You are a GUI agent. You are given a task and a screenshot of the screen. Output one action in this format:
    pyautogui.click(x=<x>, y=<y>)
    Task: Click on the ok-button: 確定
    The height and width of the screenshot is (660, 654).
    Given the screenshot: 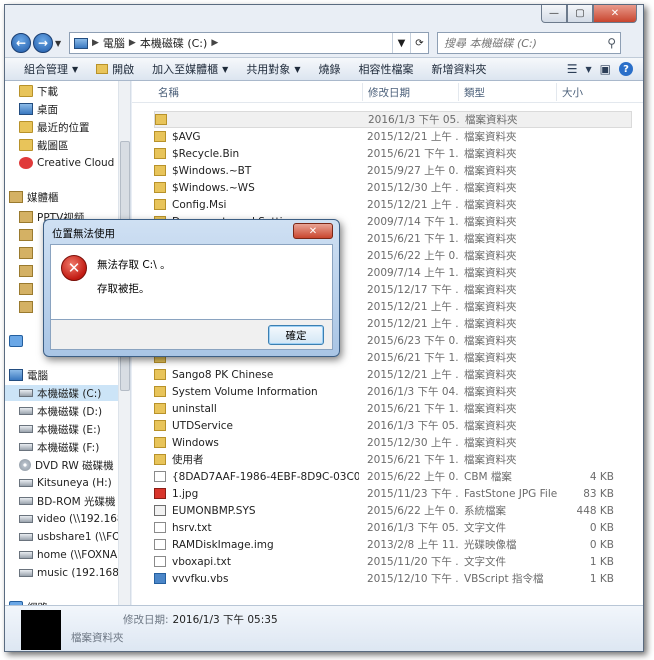 What is the action you would take?
    pyautogui.click(x=296, y=335)
    